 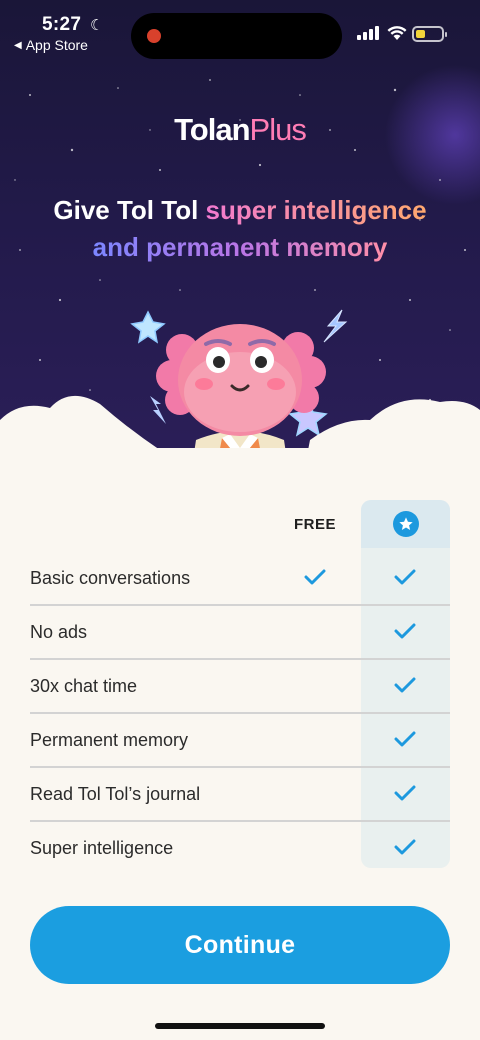 I want to click on feature-label: 30x chat time, so click(x=84, y=686).